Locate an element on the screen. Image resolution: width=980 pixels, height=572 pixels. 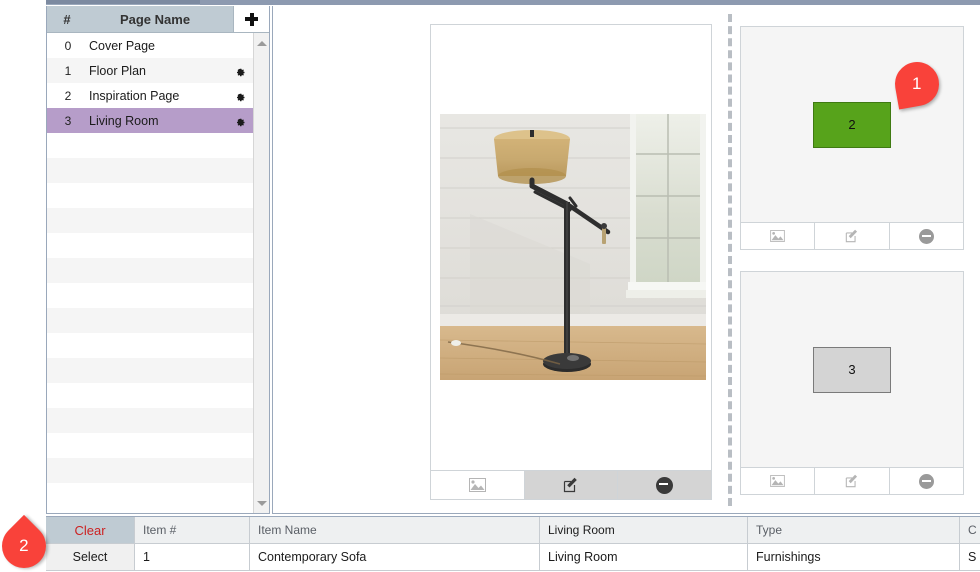
insert-image-button is located at coordinates (478, 485).